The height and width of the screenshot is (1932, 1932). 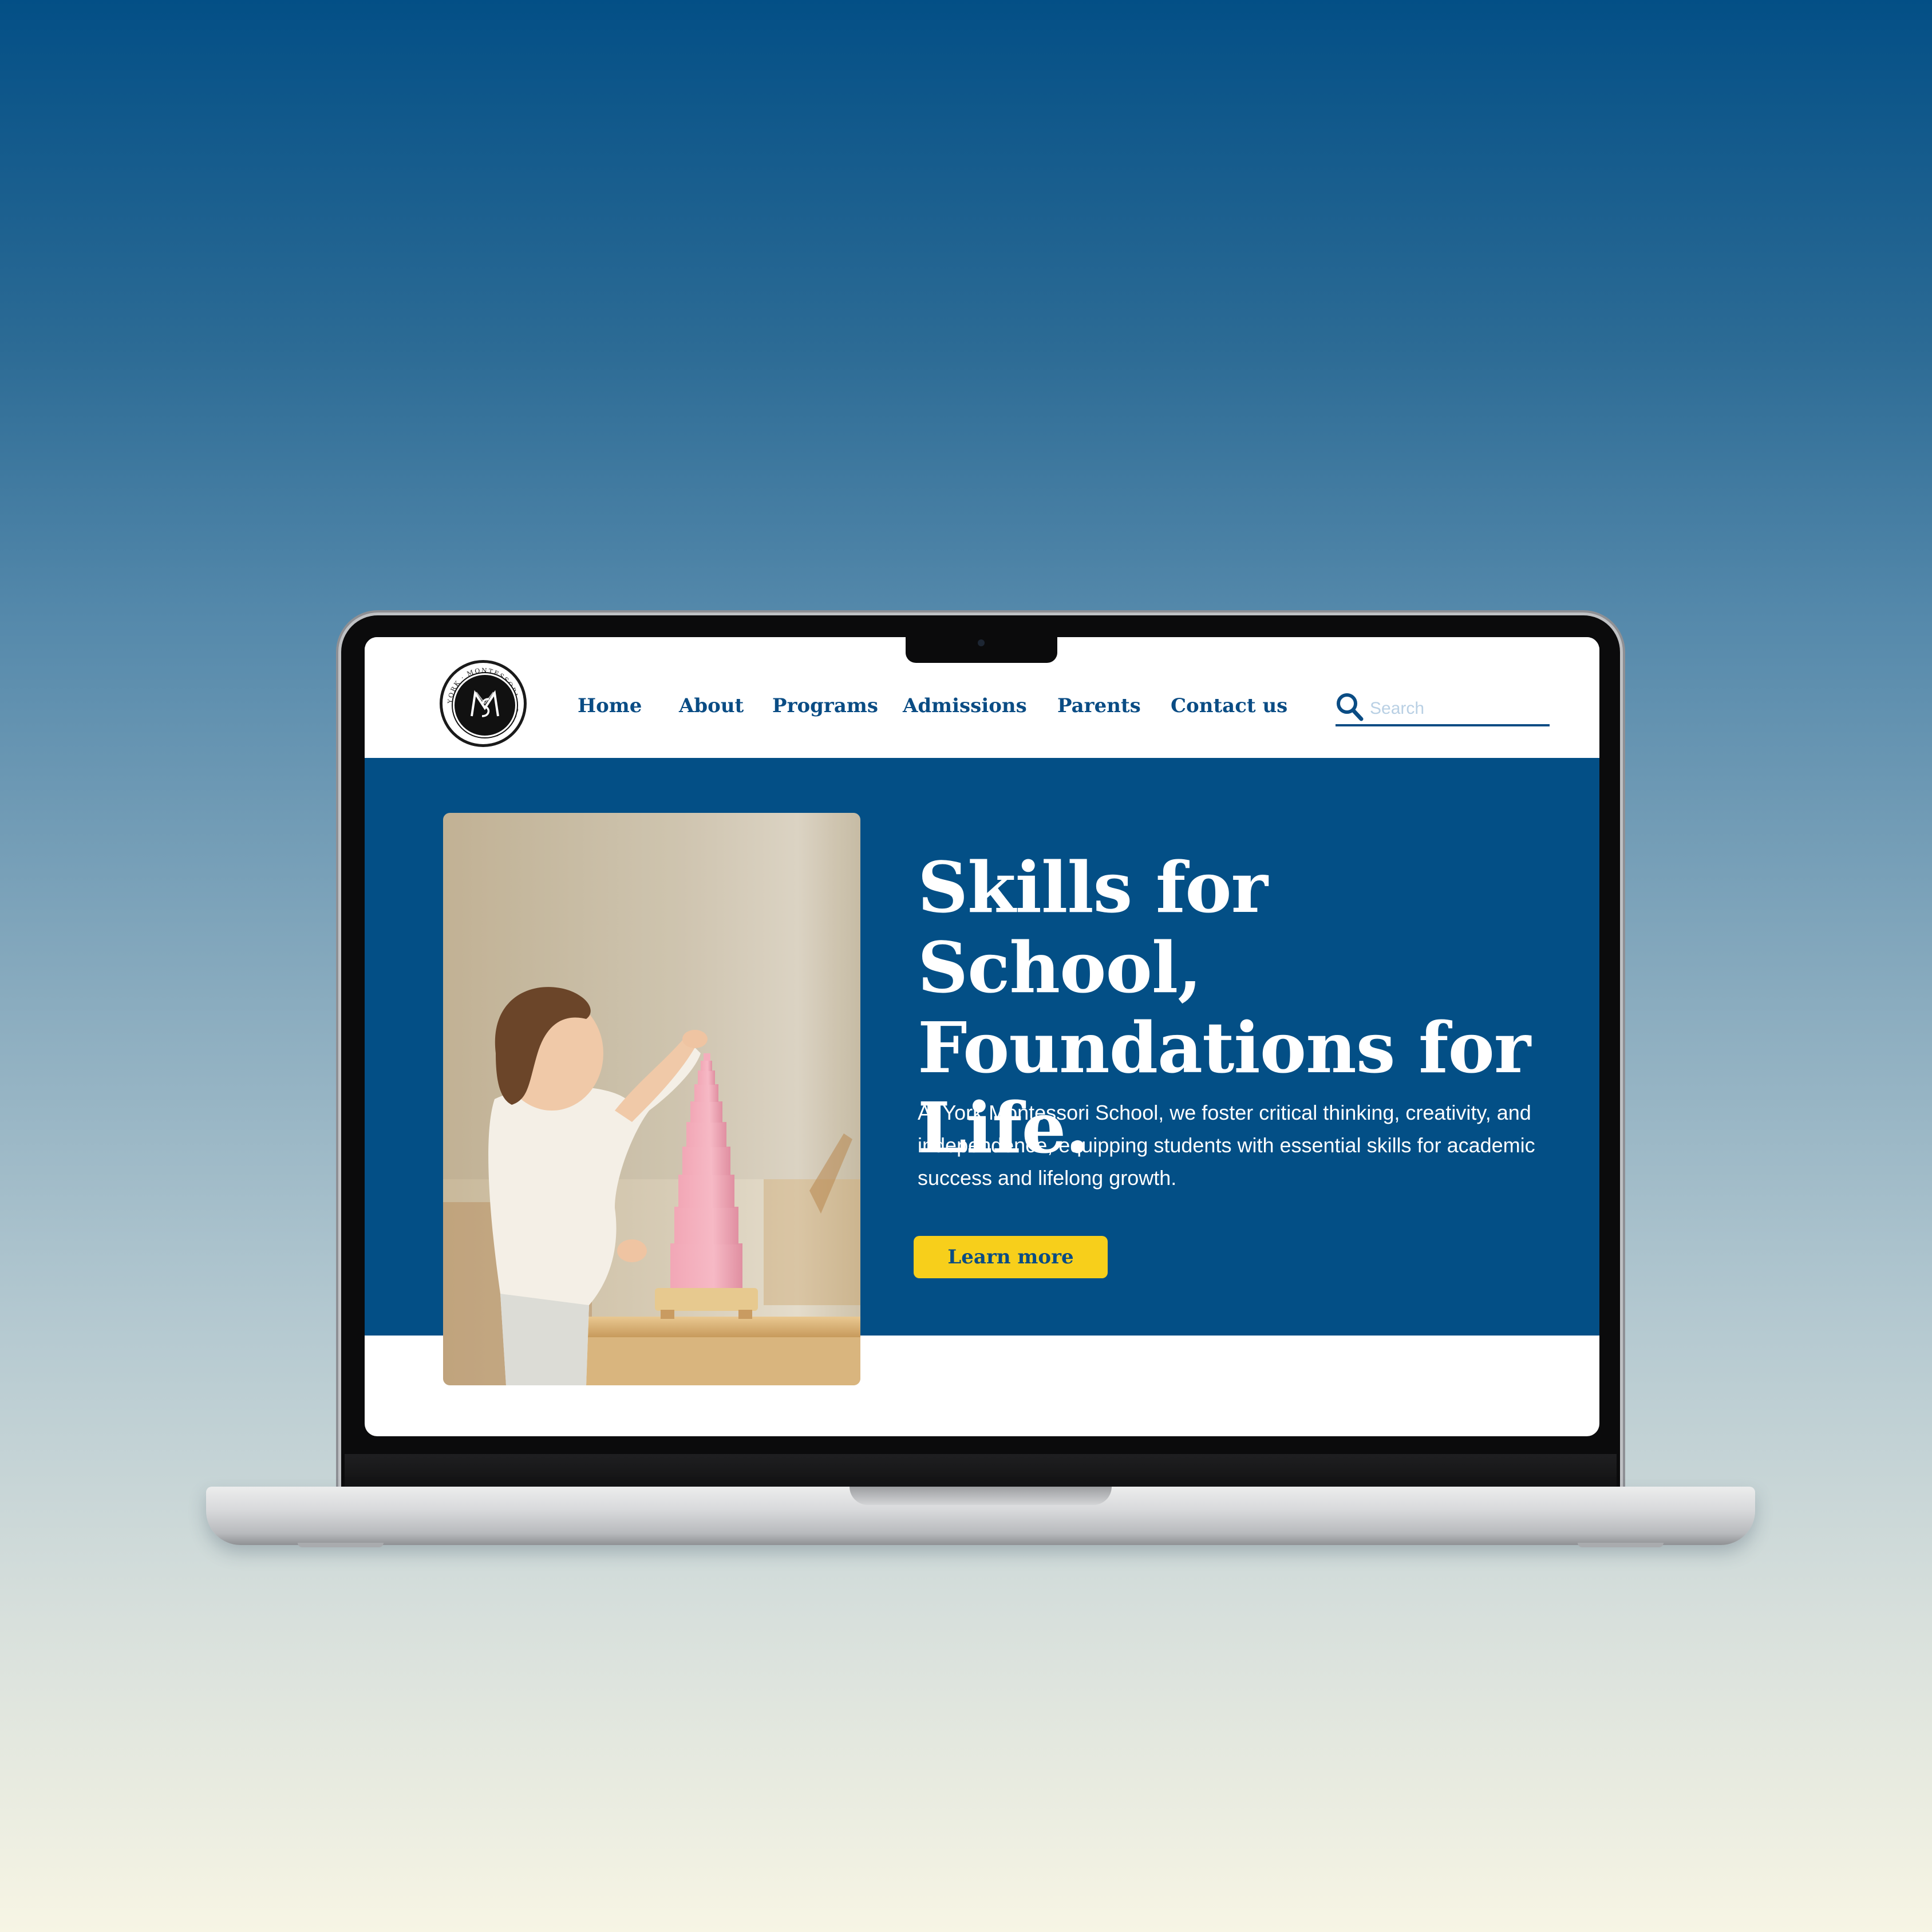 What do you see at coordinates (711, 705) in the screenshot?
I see `nav-about: About` at bounding box center [711, 705].